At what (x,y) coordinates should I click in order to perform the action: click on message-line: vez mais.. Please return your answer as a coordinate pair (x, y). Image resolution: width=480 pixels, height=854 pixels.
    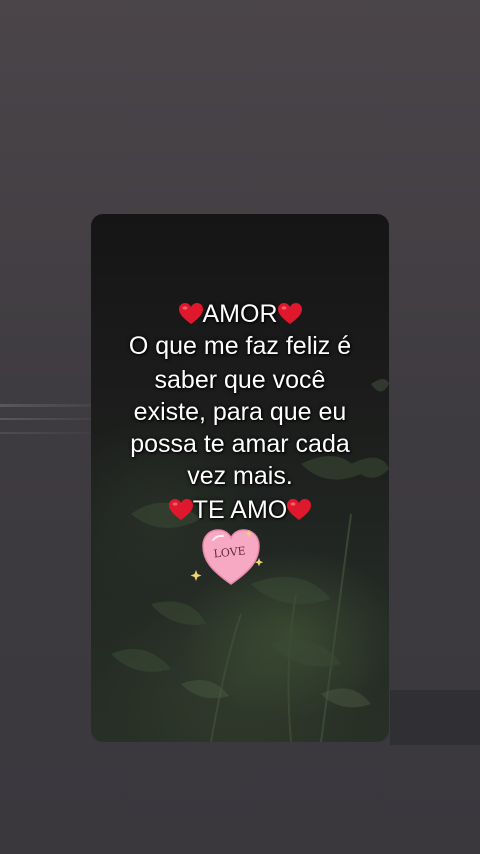
    Looking at the image, I should click on (240, 476).